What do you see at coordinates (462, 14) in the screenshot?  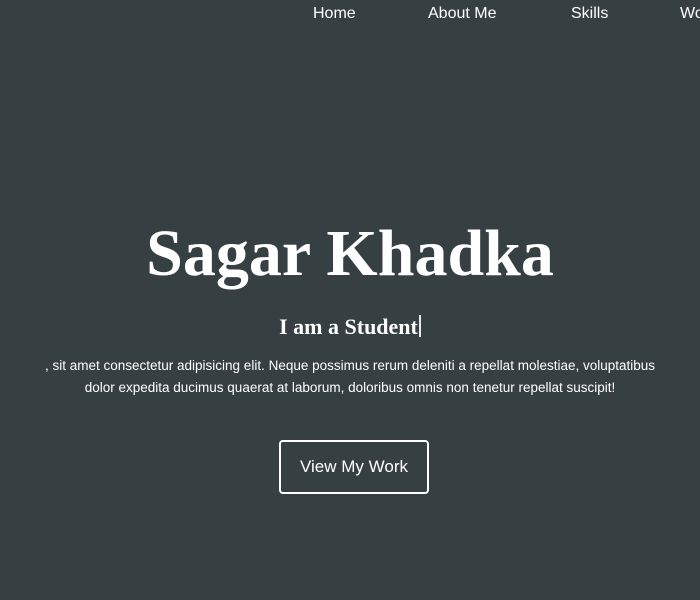 I see `nav-link-about-me: About Me` at bounding box center [462, 14].